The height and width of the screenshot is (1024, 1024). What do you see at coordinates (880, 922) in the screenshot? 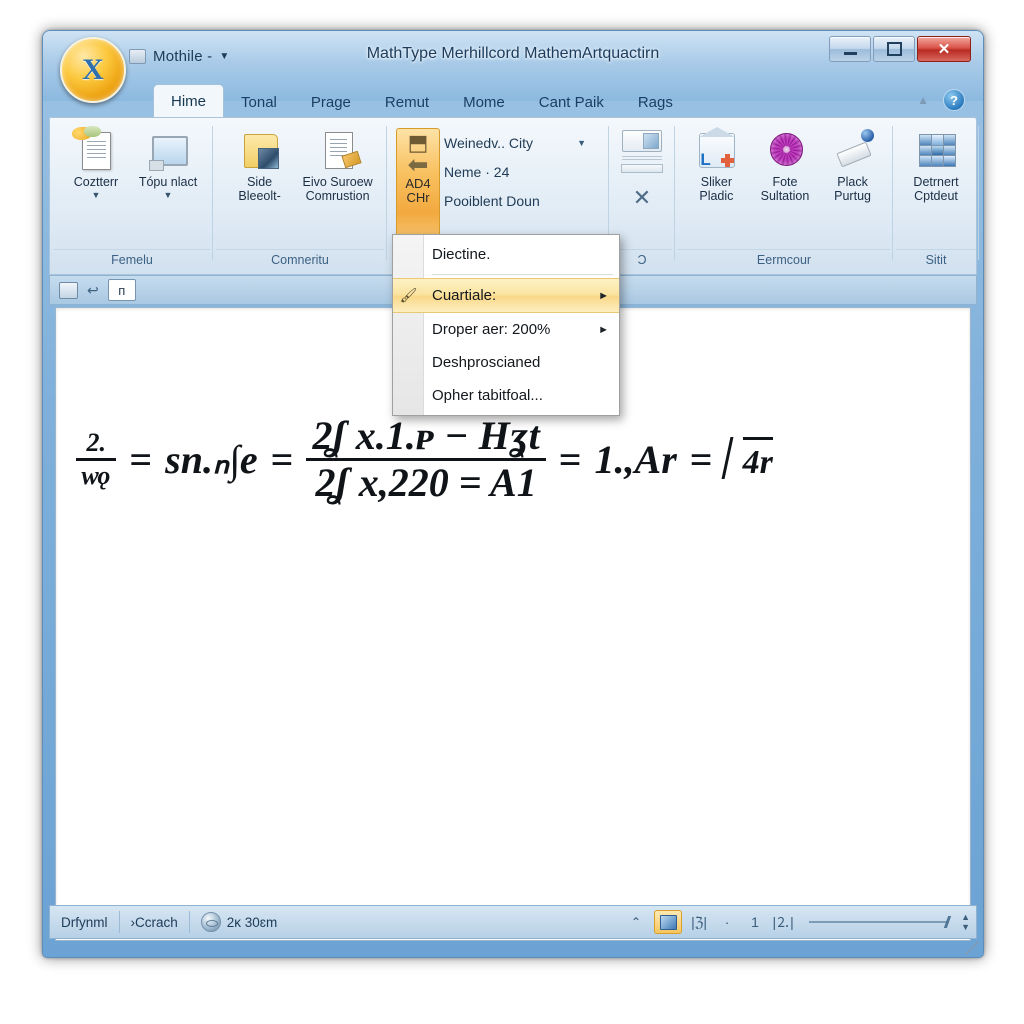
I see `zoom-slider` at bounding box center [880, 922].